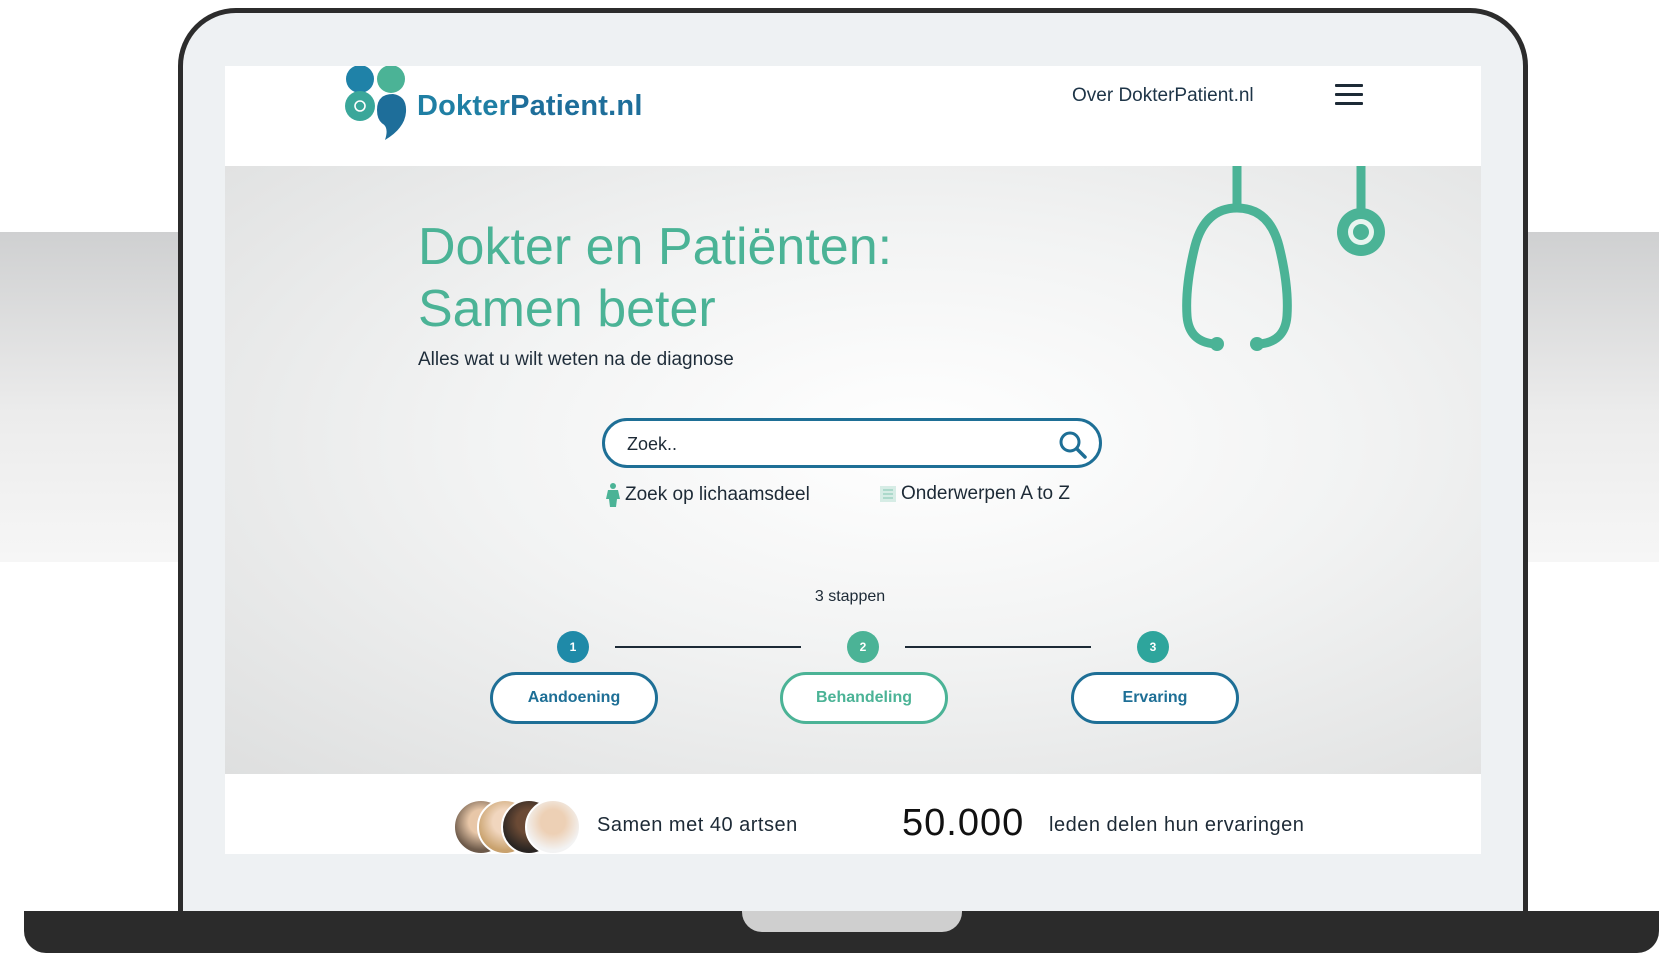 The width and height of the screenshot is (1659, 953). I want to click on step-3-number: 3, so click(1153, 647).